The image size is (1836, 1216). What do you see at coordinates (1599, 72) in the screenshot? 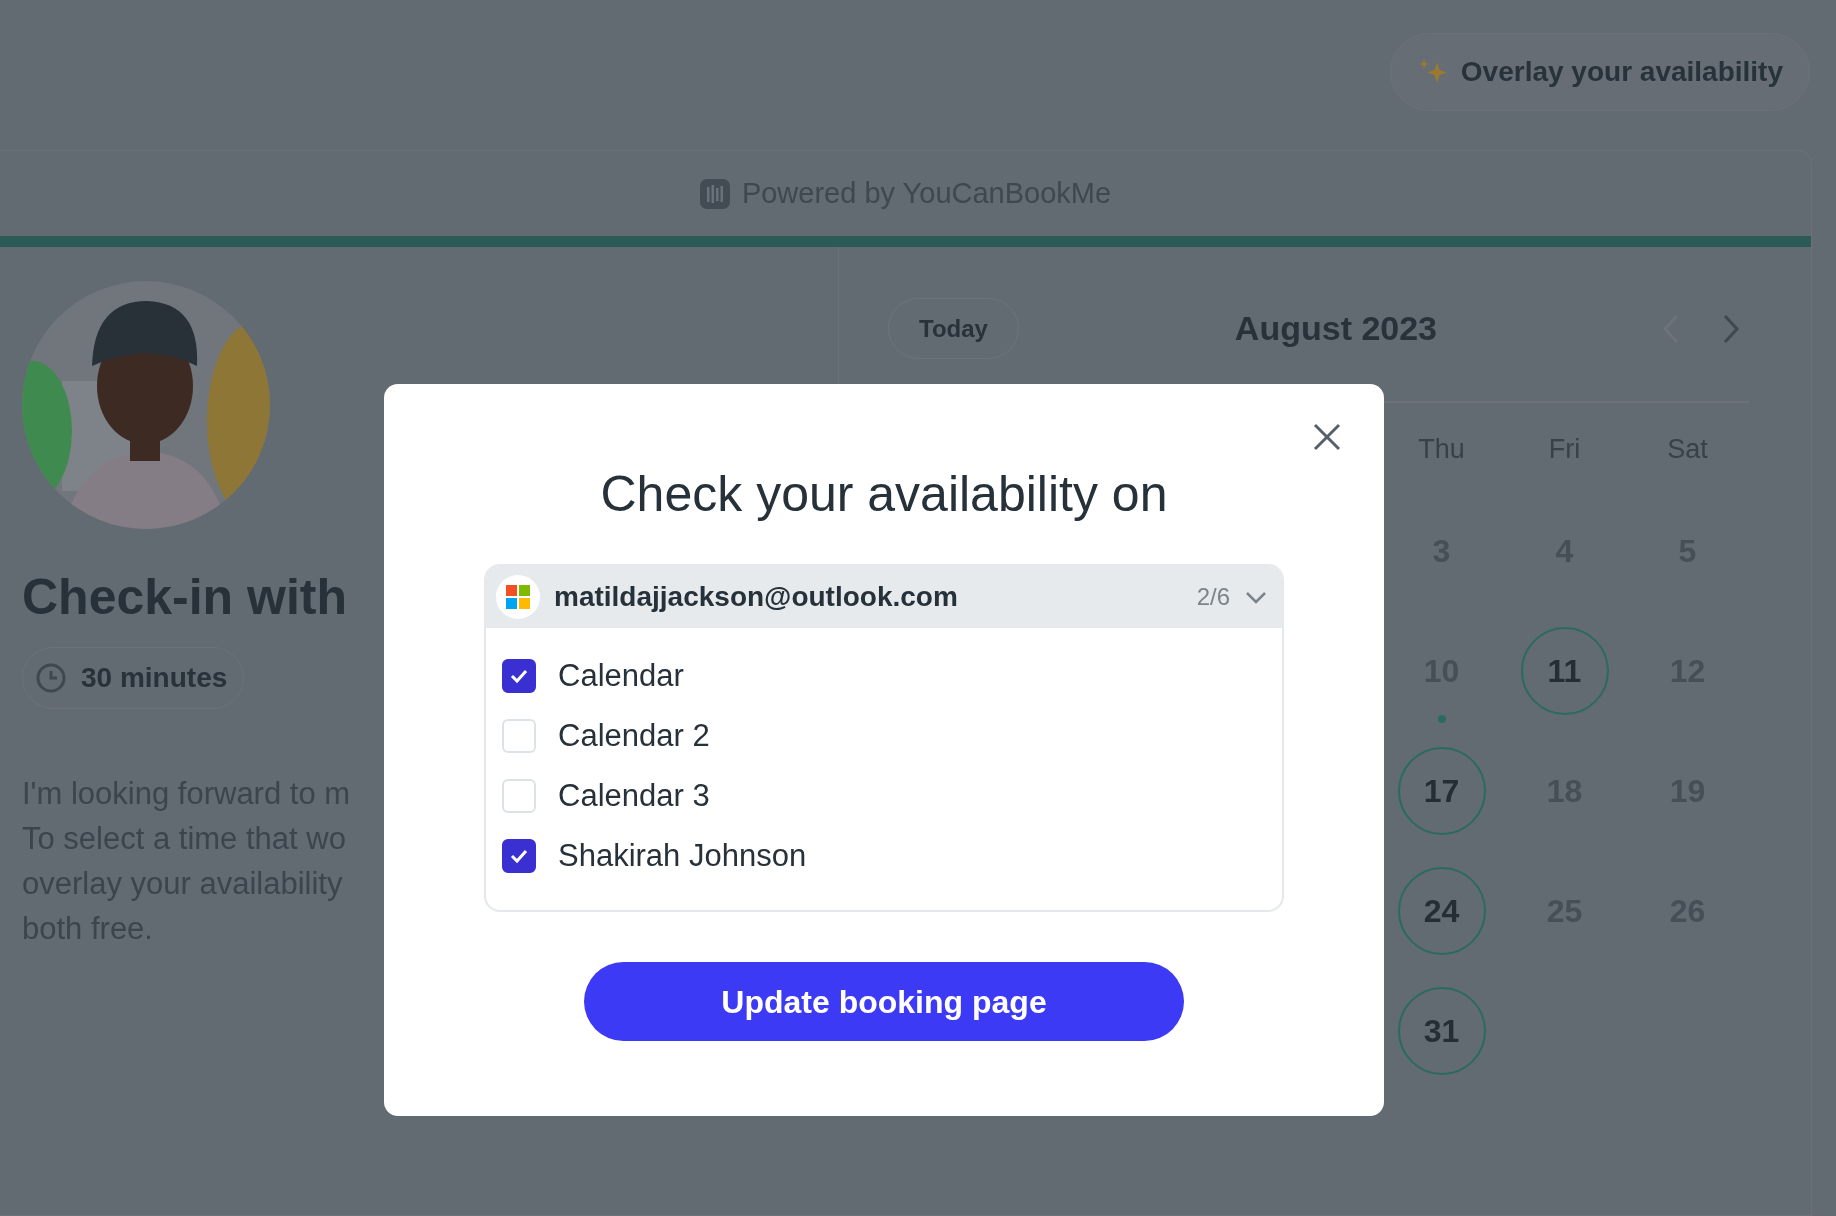
I see `overlay-availability-button: Overlay your availability` at bounding box center [1599, 72].